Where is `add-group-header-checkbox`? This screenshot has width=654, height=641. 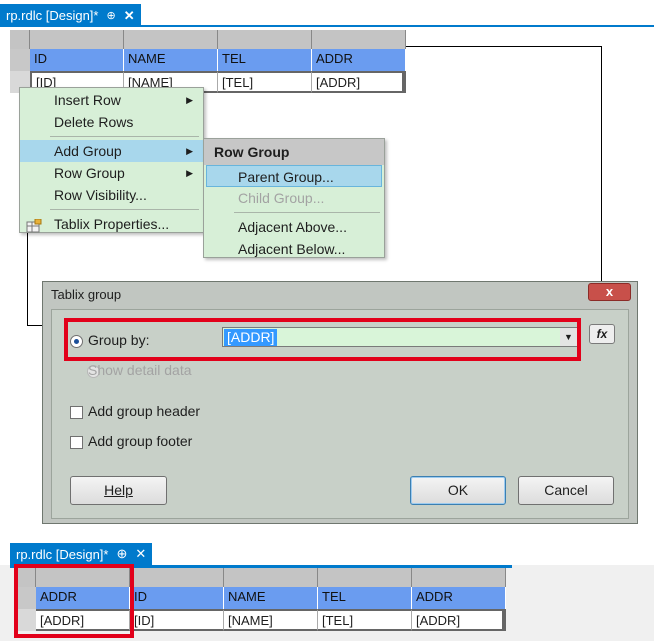
add-group-header-checkbox is located at coordinates (76, 412).